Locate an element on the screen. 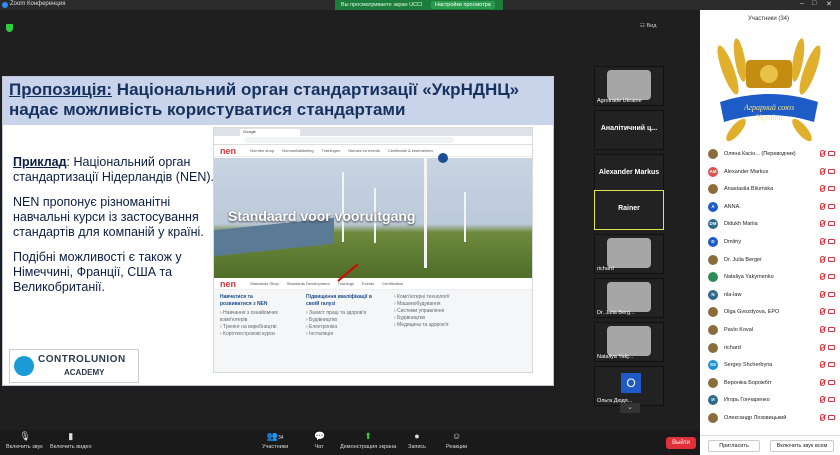 This screenshot has height=455, width=840. participant-row: AM Alexander Markus is located at coordinates (770, 172).